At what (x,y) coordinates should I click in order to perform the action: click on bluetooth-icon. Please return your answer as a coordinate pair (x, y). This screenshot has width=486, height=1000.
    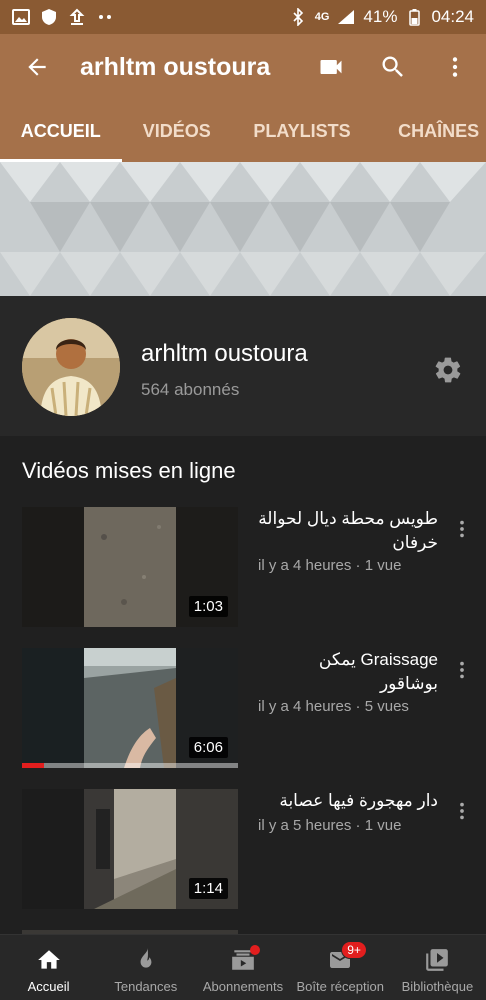
    Looking at the image, I should click on (298, 17).